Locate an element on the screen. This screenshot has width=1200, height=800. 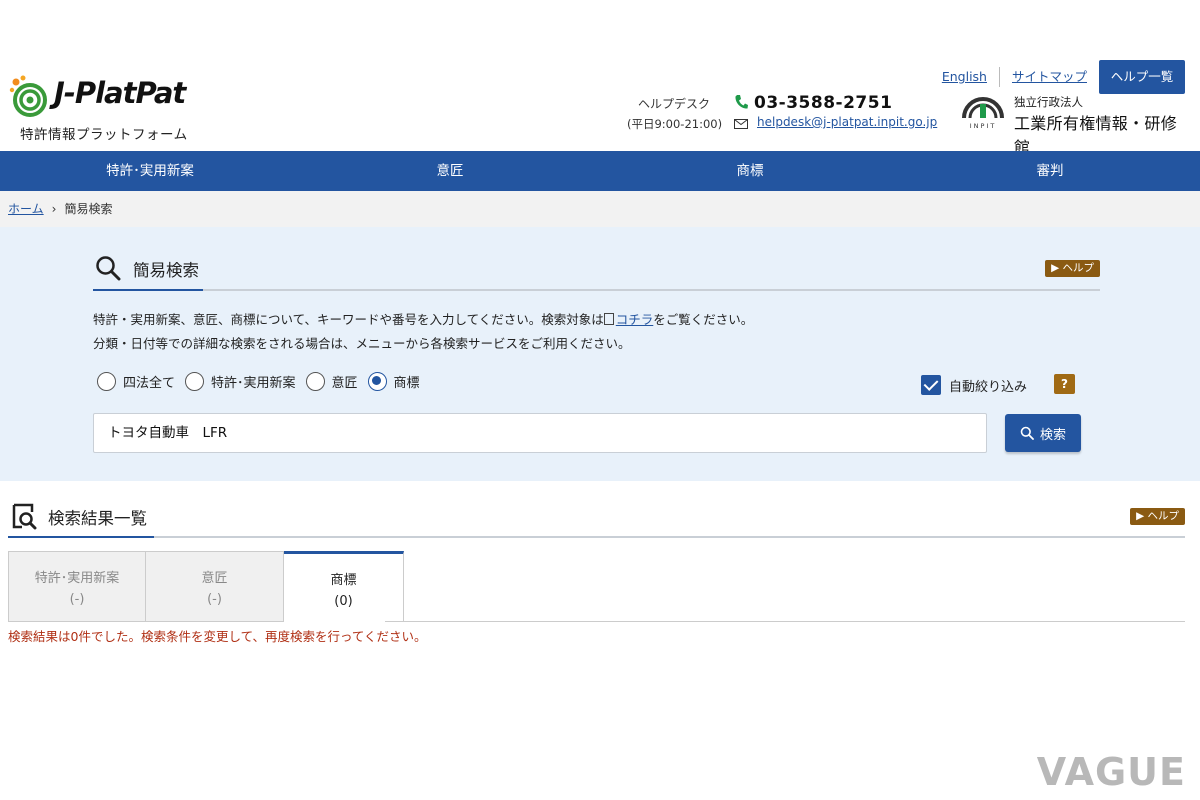
search-help-button: ▶ ヘルプ is located at coordinates (1072, 268).